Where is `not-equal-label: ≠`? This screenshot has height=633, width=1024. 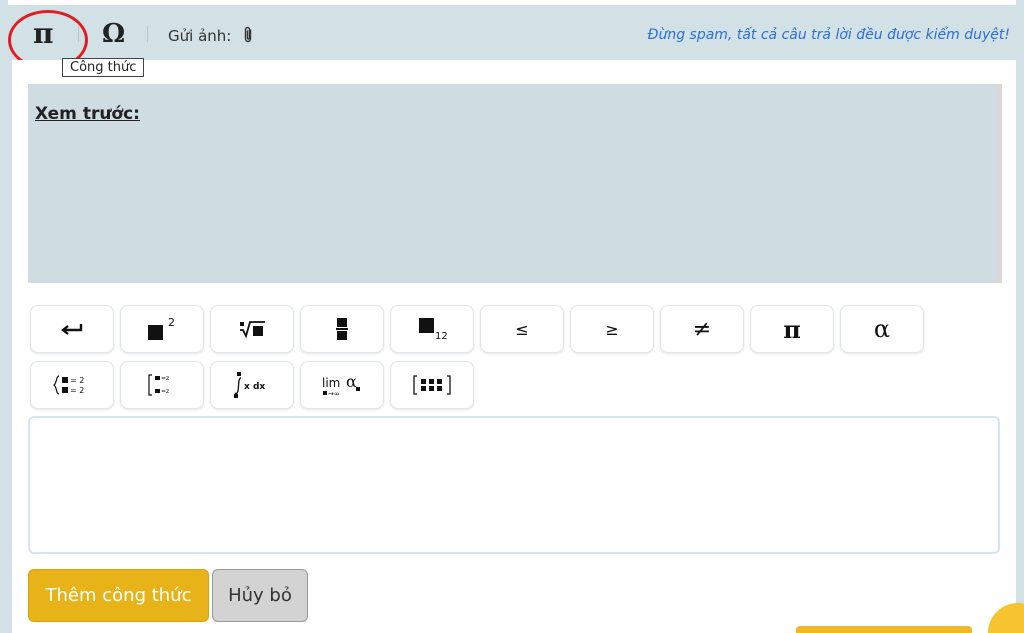
not-equal-label: ≠ is located at coordinates (702, 329).